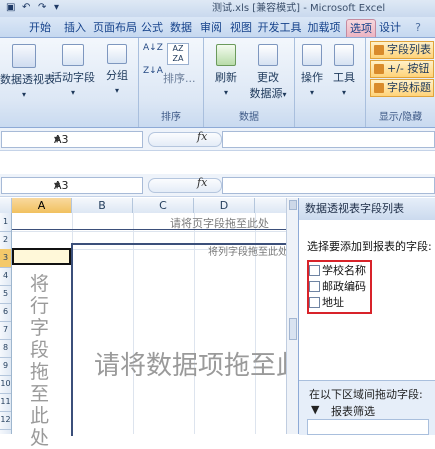  Describe the element at coordinates (353, 411) in the screenshot. I see `report-filter-label: 报表筛选` at that location.